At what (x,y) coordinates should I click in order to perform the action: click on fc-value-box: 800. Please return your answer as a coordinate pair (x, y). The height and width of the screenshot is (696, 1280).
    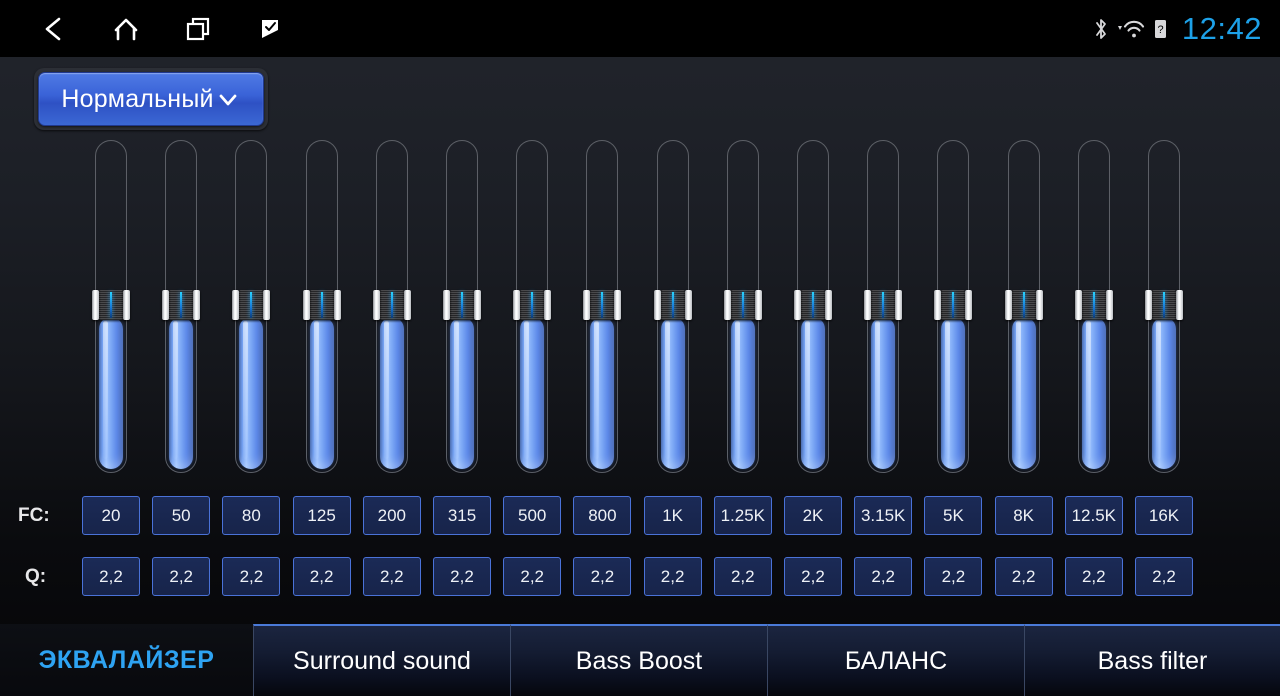
    Looking at the image, I should click on (602, 515).